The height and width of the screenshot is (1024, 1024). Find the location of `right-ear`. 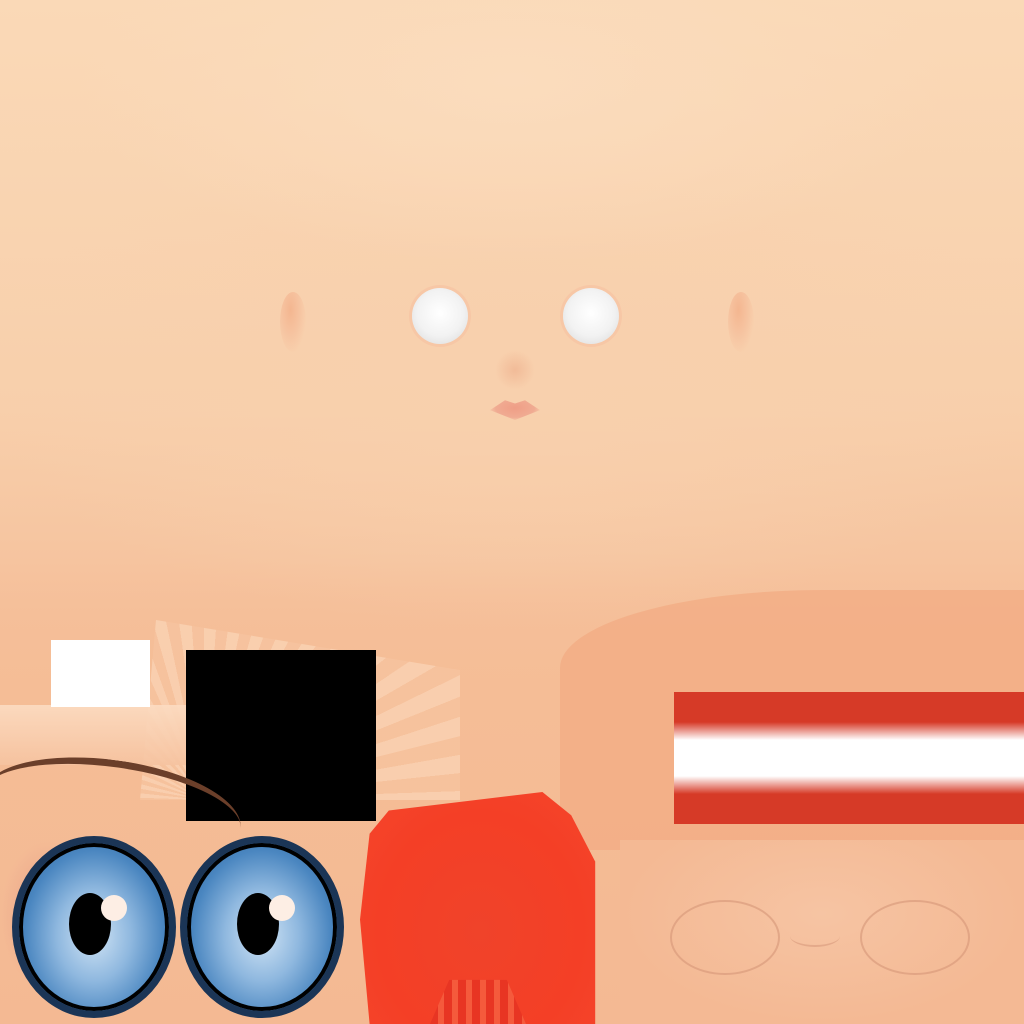

right-ear is located at coordinates (741, 322).